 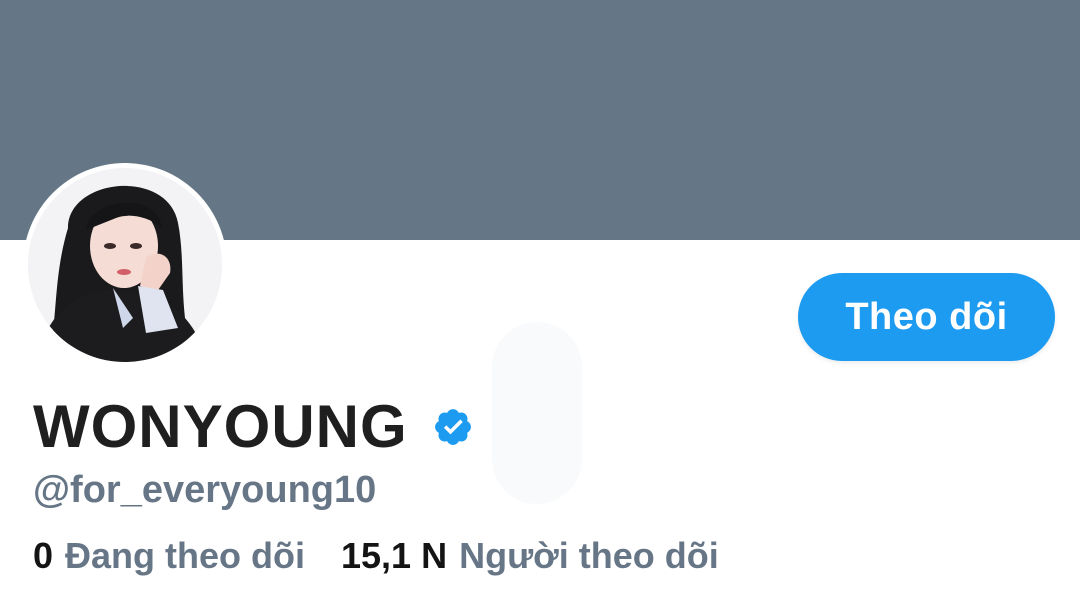 What do you see at coordinates (537, 413) in the screenshot?
I see `background-watermark` at bounding box center [537, 413].